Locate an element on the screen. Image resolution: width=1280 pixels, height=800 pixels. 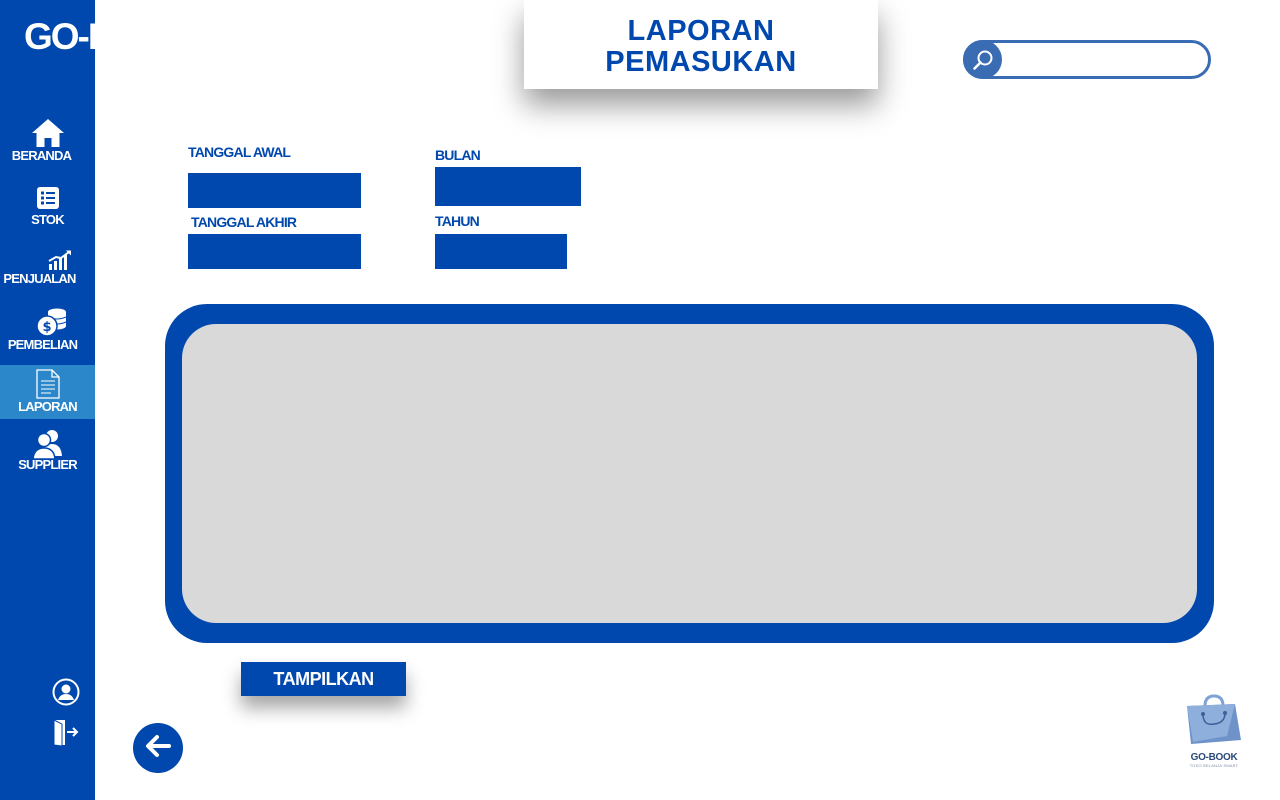
chart-growth-icon is located at coordinates (60, 260).